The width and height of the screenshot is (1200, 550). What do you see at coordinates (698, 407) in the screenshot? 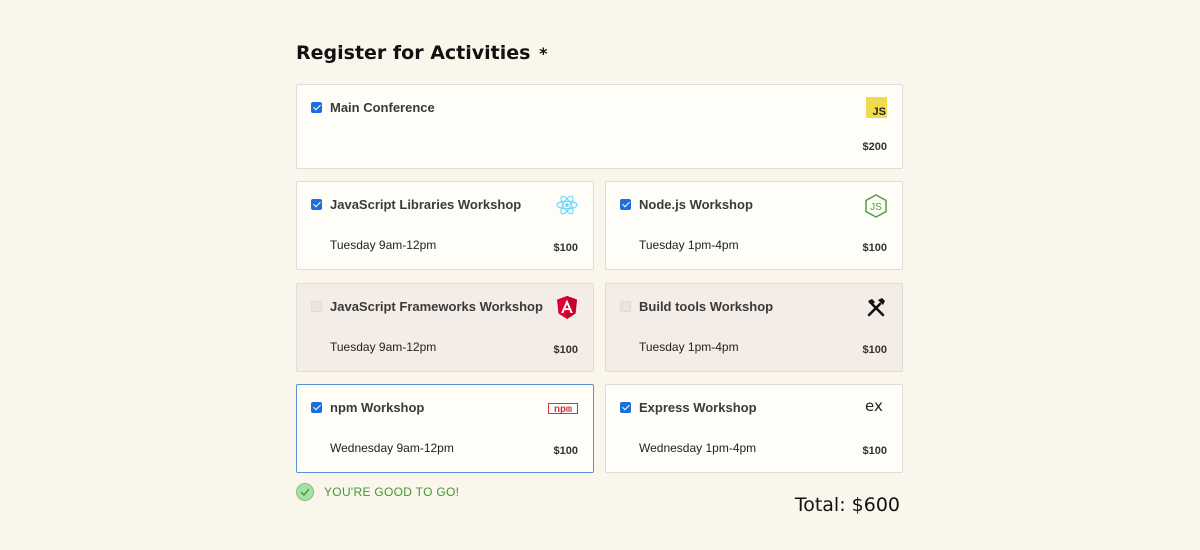
I see `activity-name: Express Workshop` at bounding box center [698, 407].